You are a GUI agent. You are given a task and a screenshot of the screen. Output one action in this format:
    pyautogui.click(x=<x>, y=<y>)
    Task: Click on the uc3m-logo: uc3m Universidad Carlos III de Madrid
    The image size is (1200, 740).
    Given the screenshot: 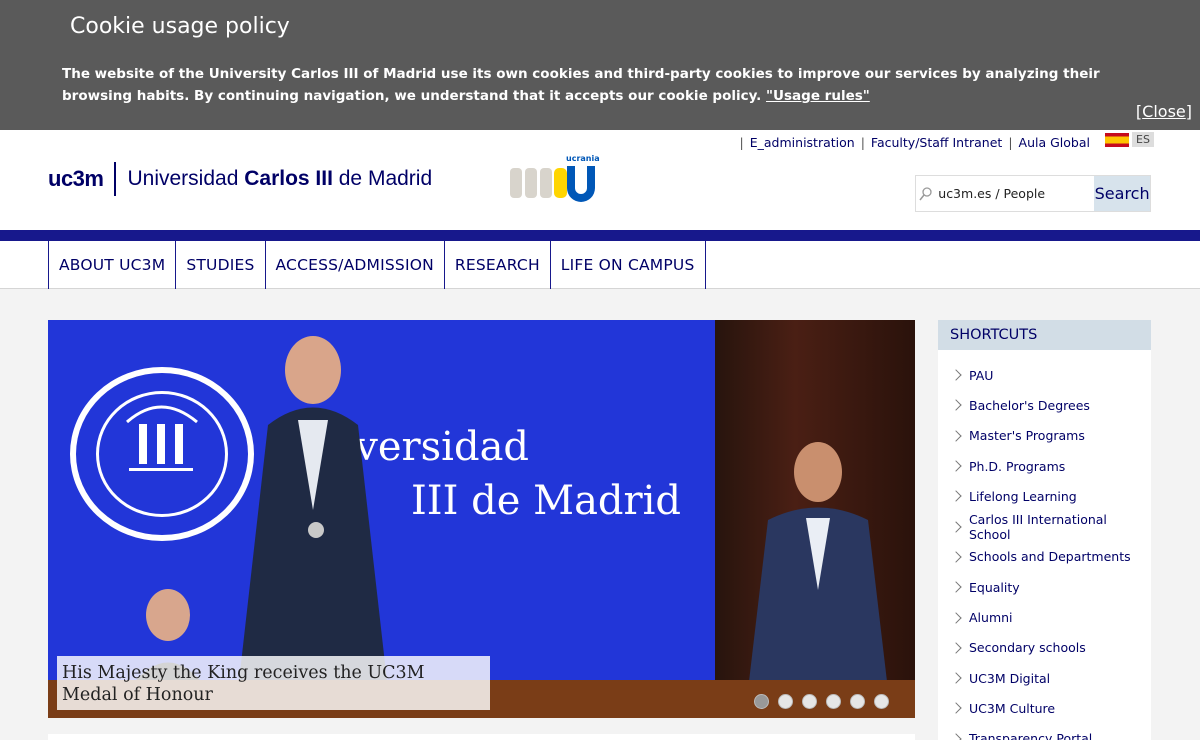 What is the action you would take?
    pyautogui.click(x=240, y=179)
    